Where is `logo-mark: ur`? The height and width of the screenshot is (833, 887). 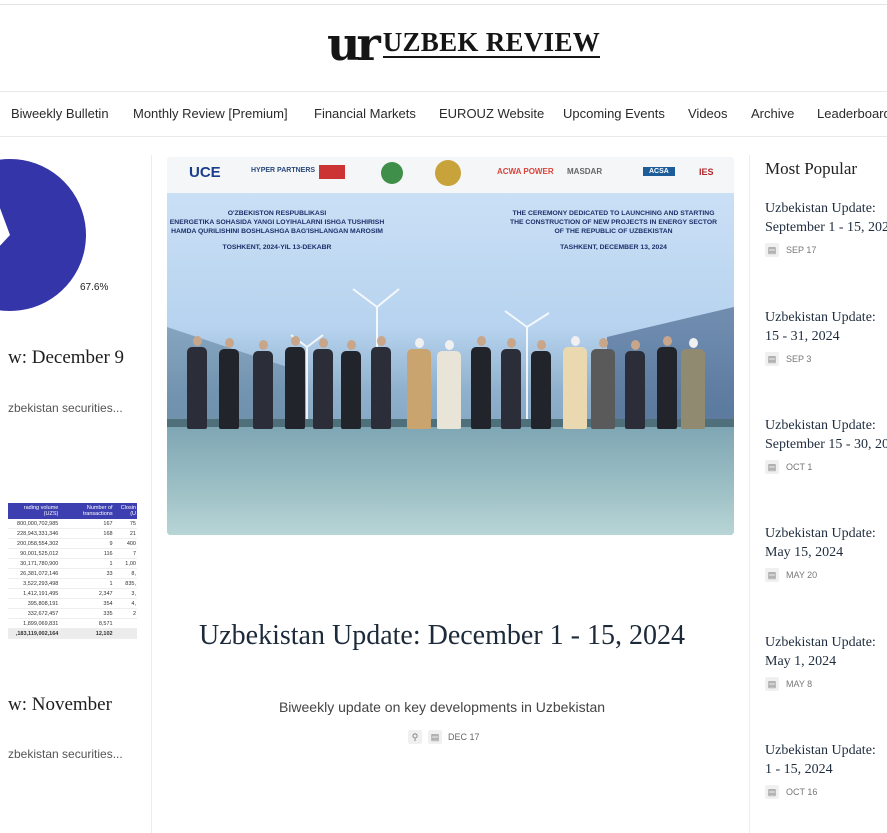 logo-mark: ur is located at coordinates (354, 44).